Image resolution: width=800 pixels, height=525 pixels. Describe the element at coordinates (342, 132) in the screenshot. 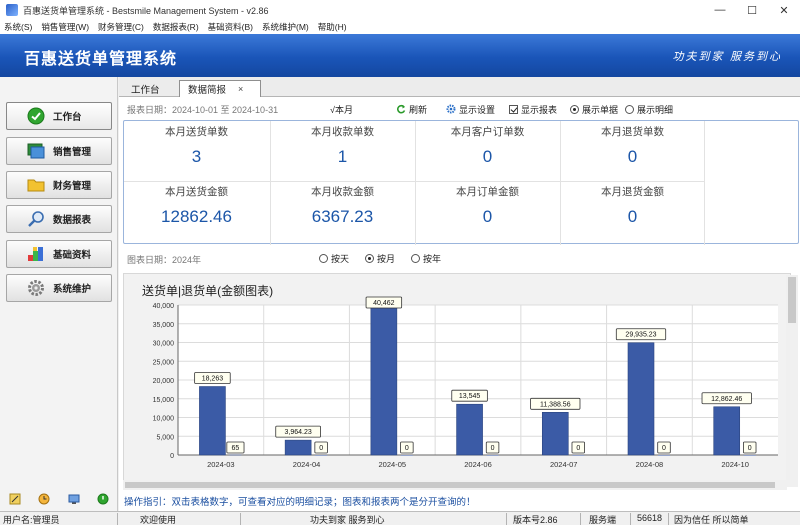

I see `stat-label: 本月收款单数` at that location.